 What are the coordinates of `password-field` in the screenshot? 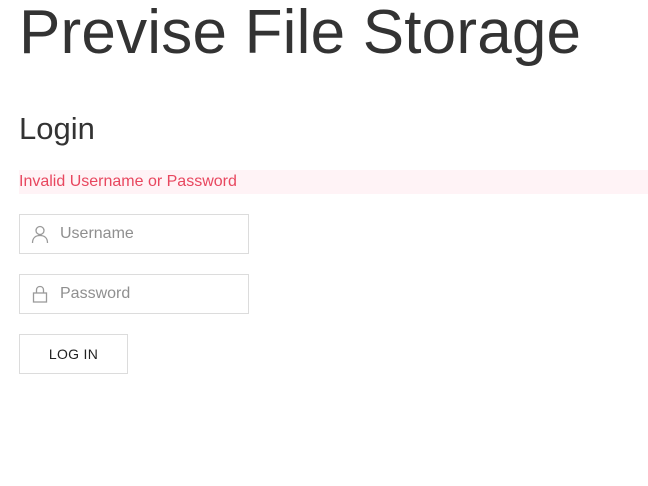 It's located at (134, 294).